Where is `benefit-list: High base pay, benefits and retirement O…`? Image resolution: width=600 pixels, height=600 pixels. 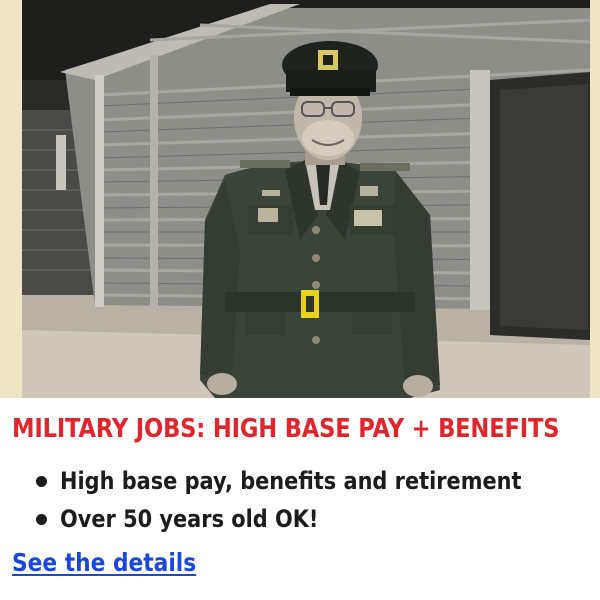
benefit-list: High base pay, benefits and retirement O… is located at coordinates (310, 500).